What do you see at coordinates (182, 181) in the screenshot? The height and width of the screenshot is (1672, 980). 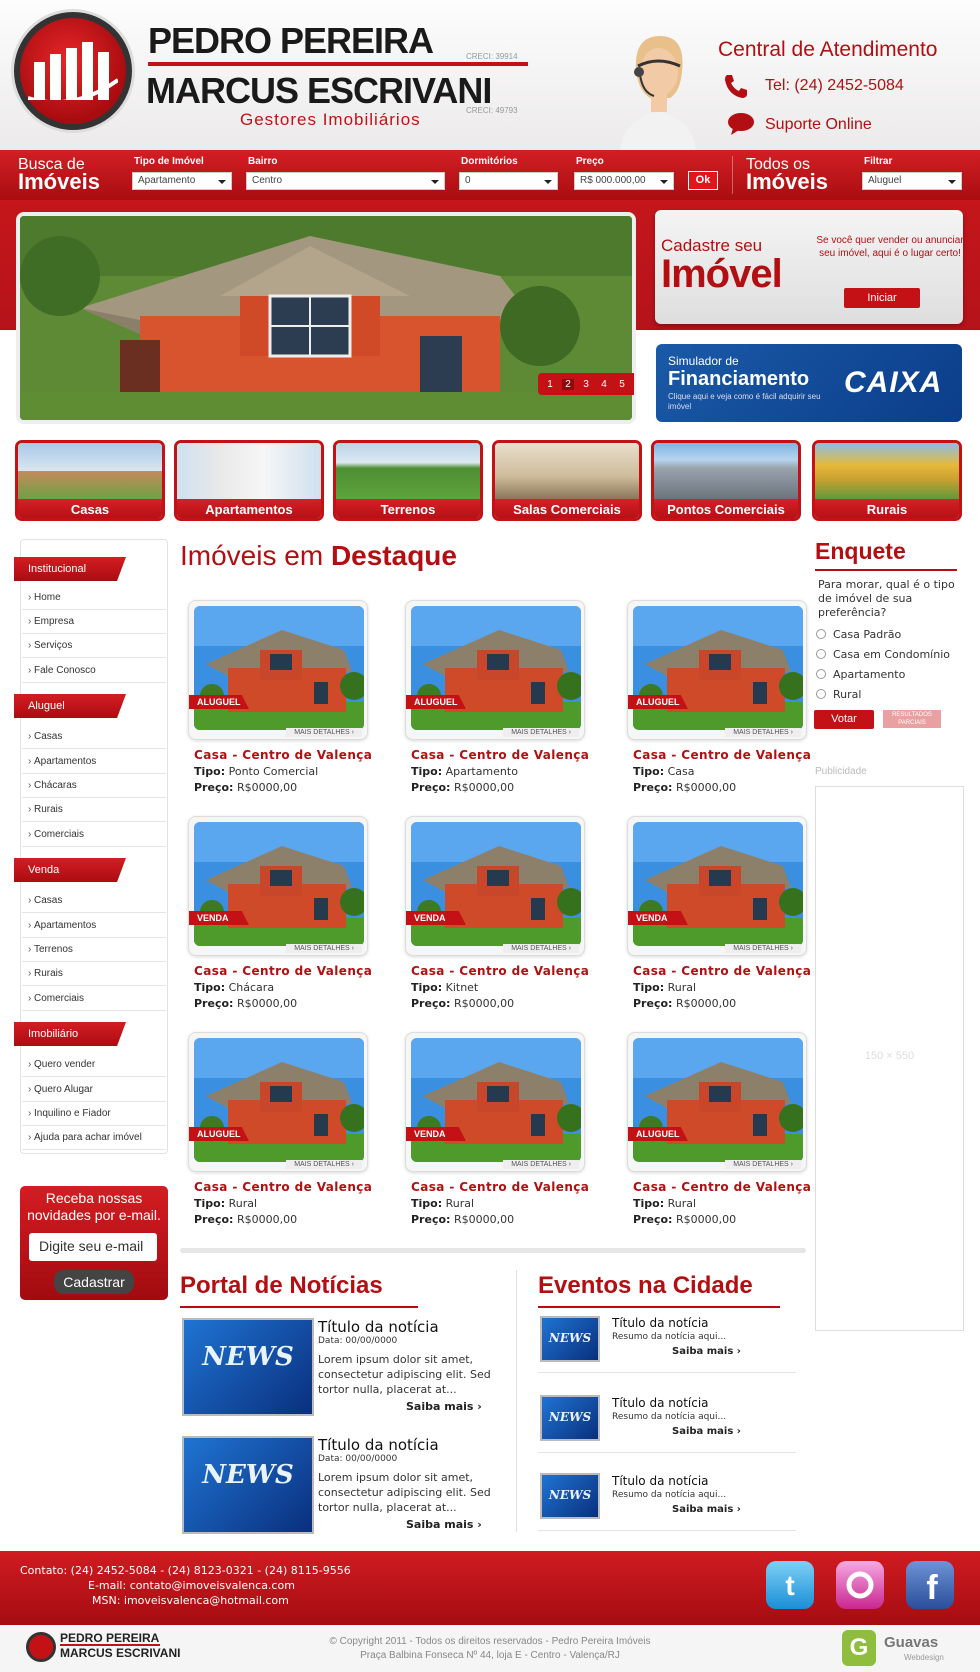 I see `type-select: Apartamento` at bounding box center [182, 181].